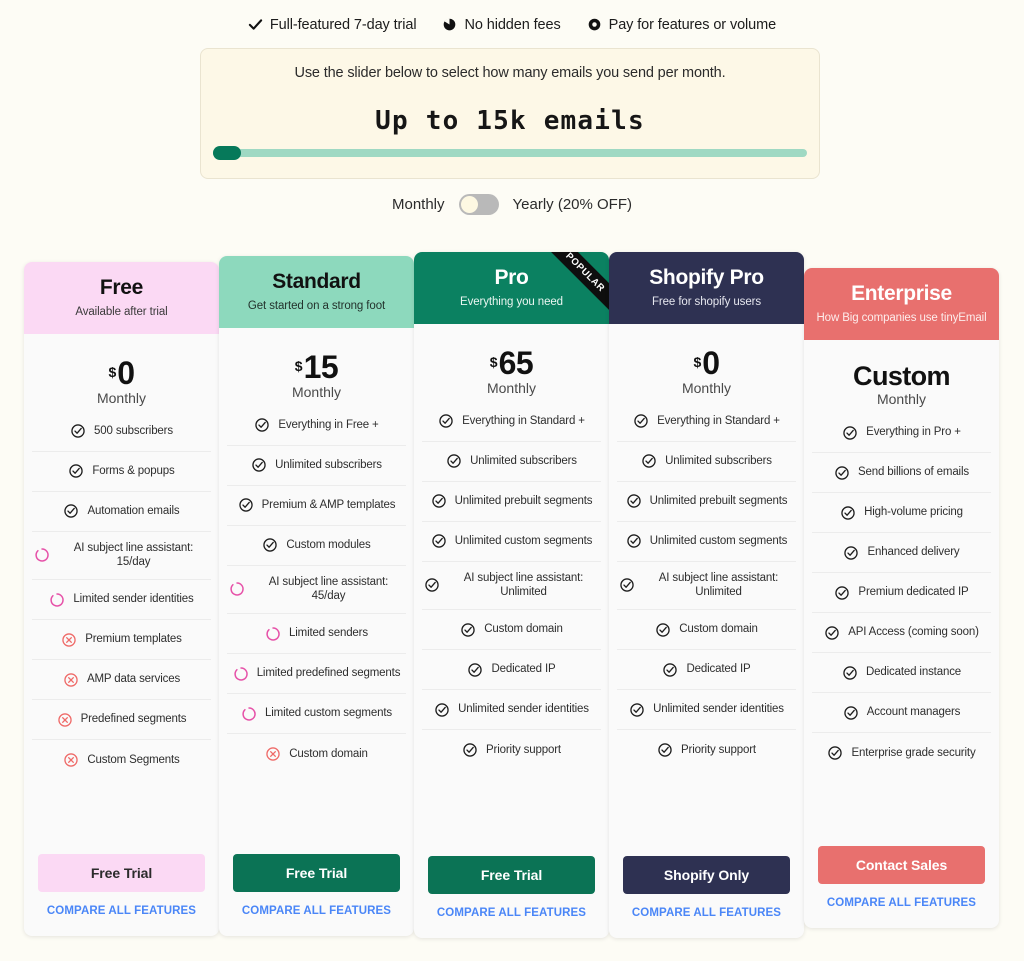  Describe the element at coordinates (706, 586) in the screenshot. I see `feature-item: AI subject line assistant: Unlimited` at that location.